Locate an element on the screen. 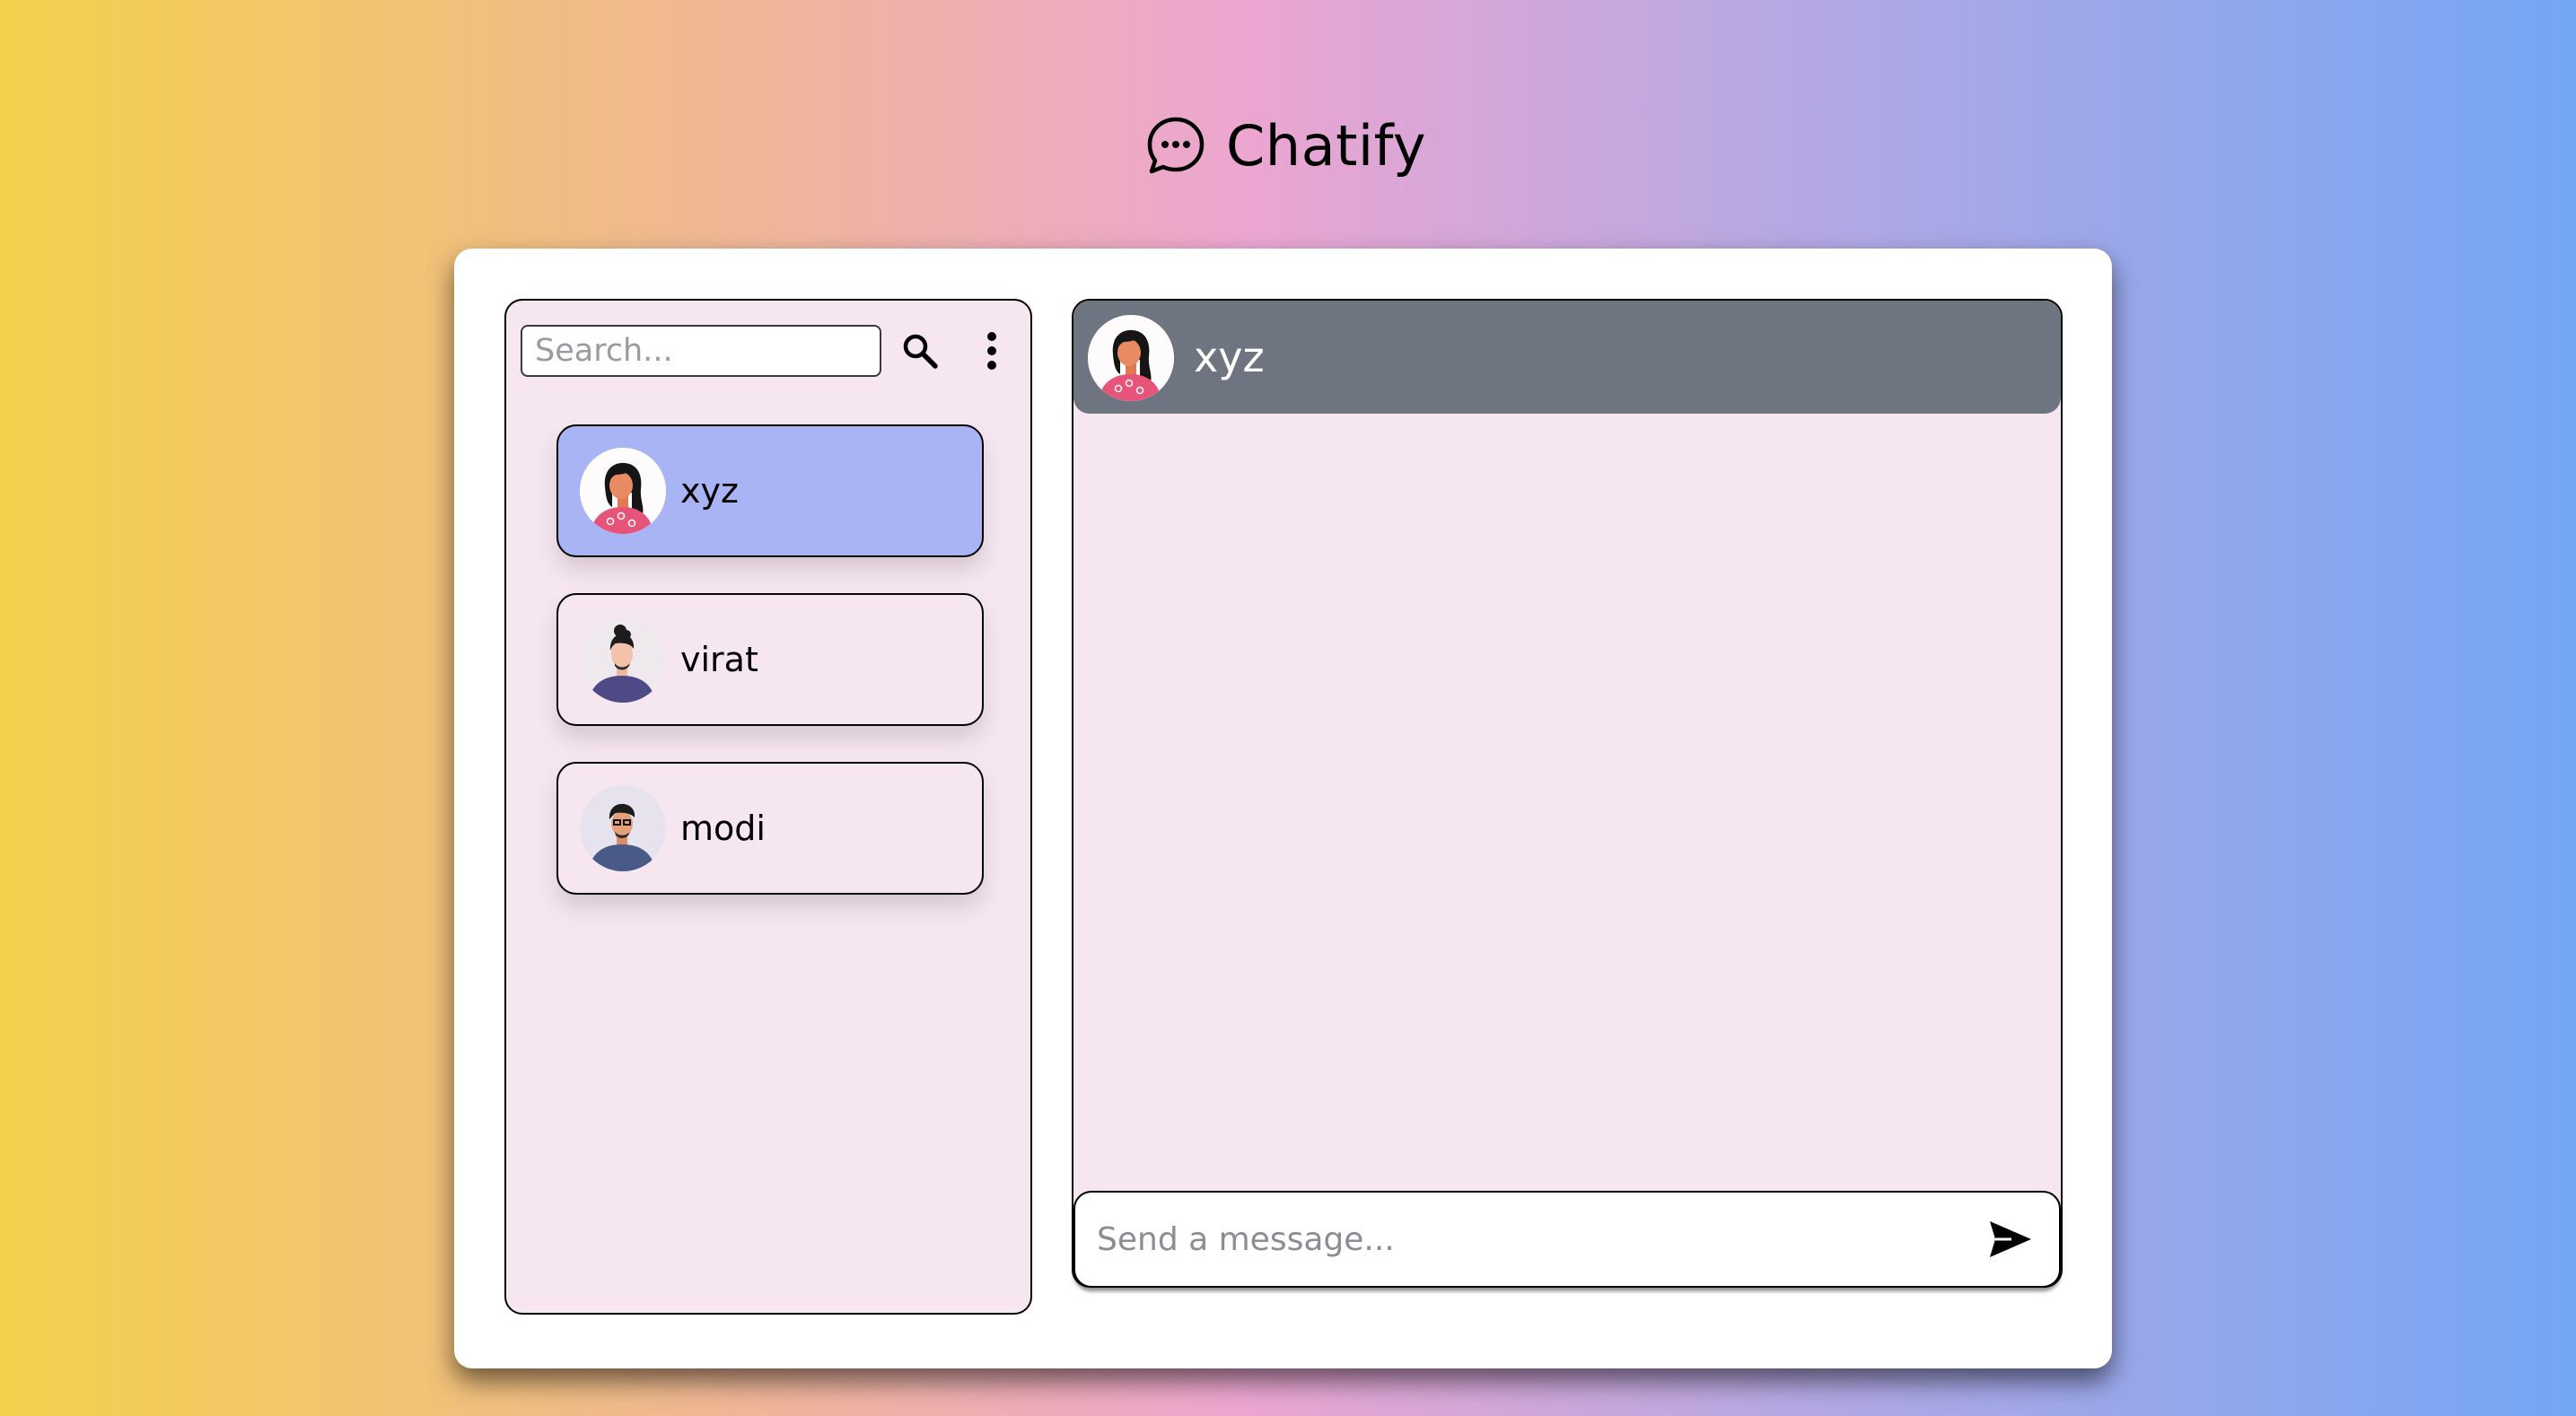 The width and height of the screenshot is (2576, 1416). search-input is located at coordinates (701, 351).